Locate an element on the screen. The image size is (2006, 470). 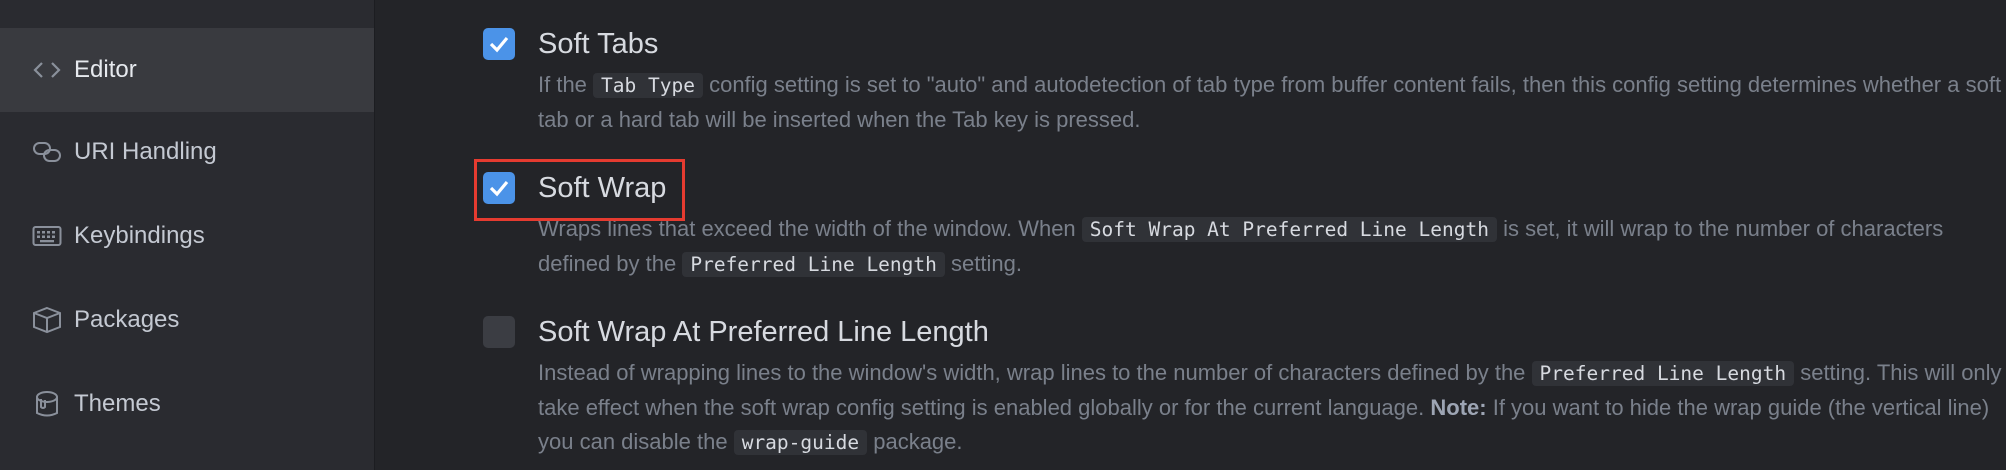
soft-tabs-checkbox is located at coordinates (499, 44).